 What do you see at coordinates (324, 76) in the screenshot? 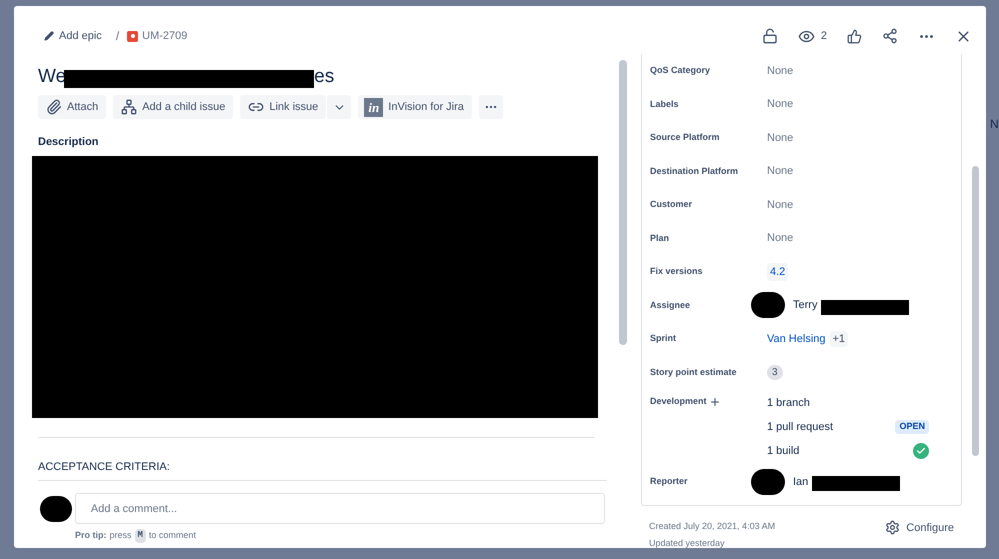
I see `issue-title: es` at bounding box center [324, 76].